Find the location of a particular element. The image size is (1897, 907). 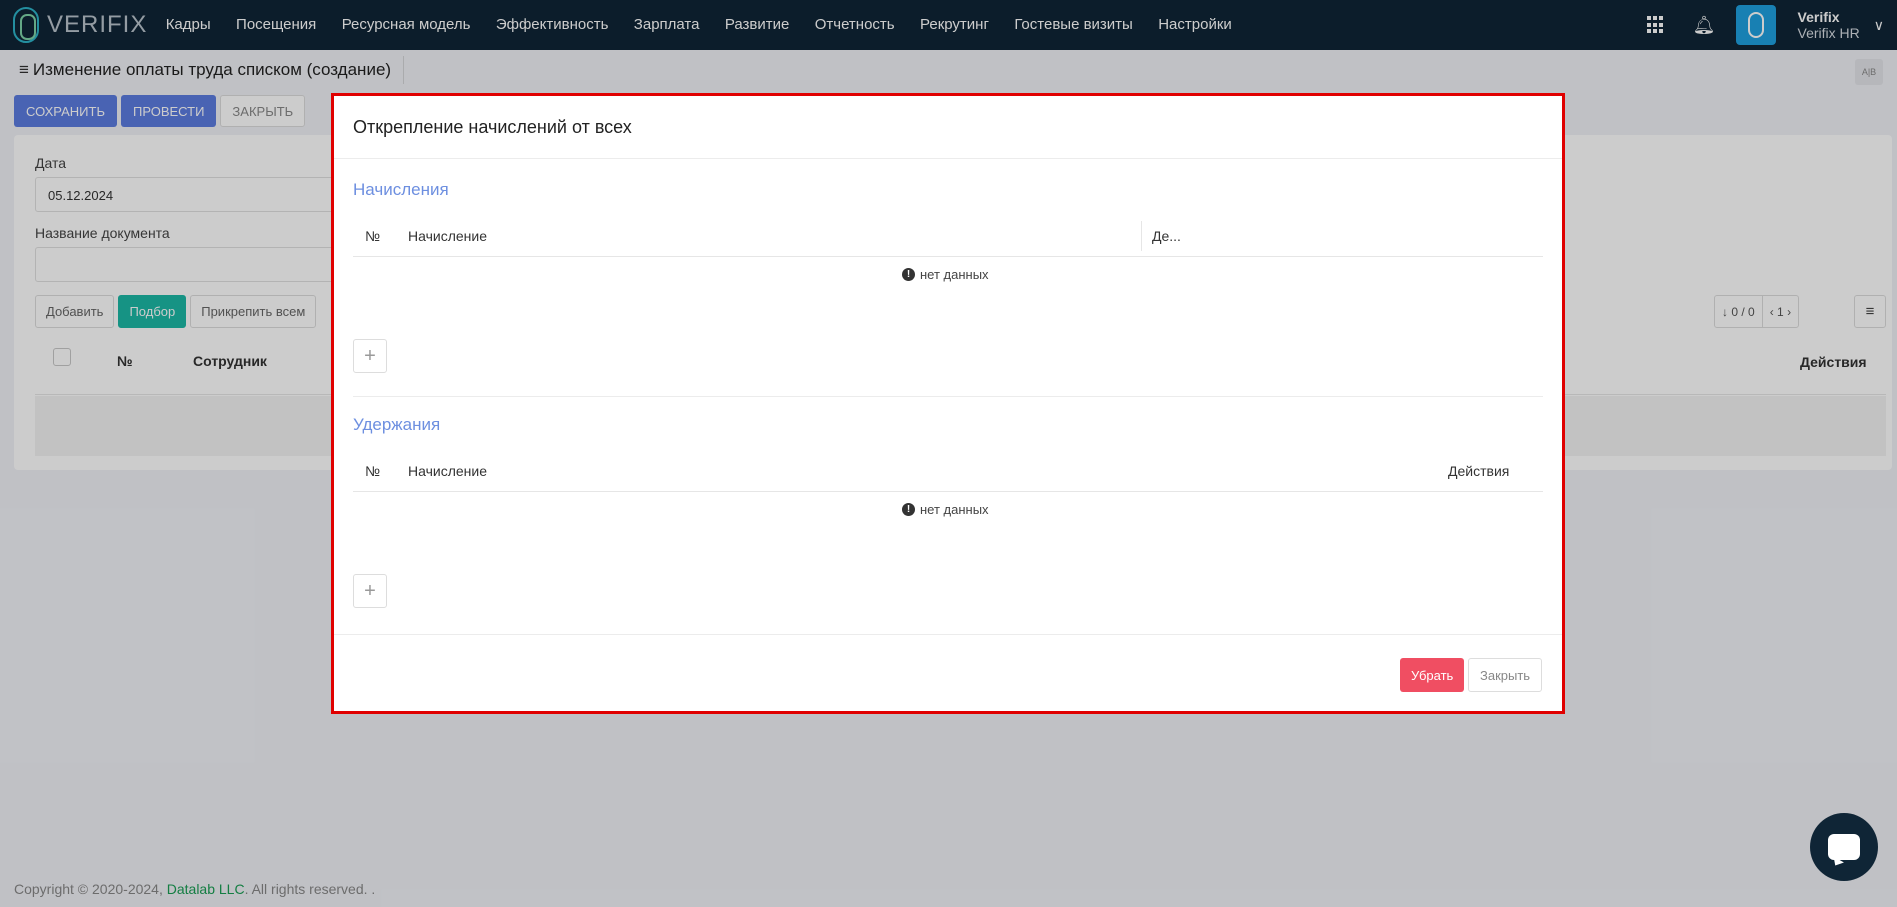

deductions-section-title: Удержания is located at coordinates (397, 424).